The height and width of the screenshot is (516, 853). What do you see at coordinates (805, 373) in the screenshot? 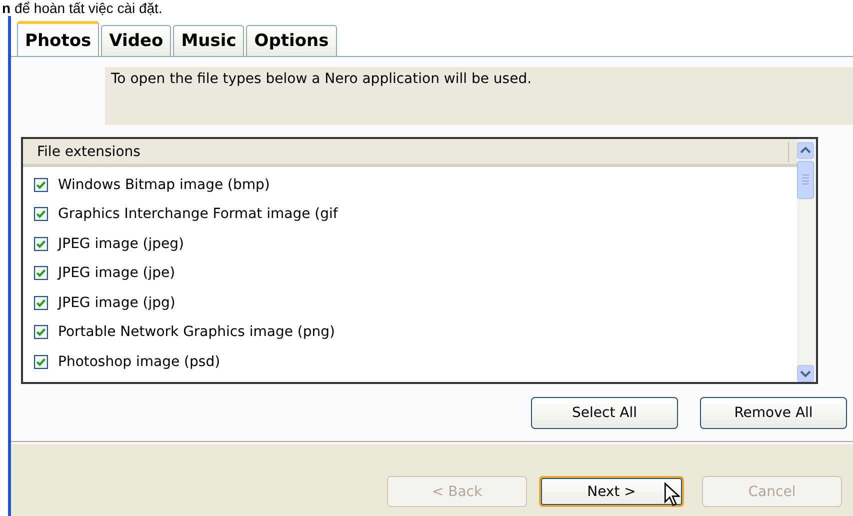
I see `scroll-down-icon` at bounding box center [805, 373].